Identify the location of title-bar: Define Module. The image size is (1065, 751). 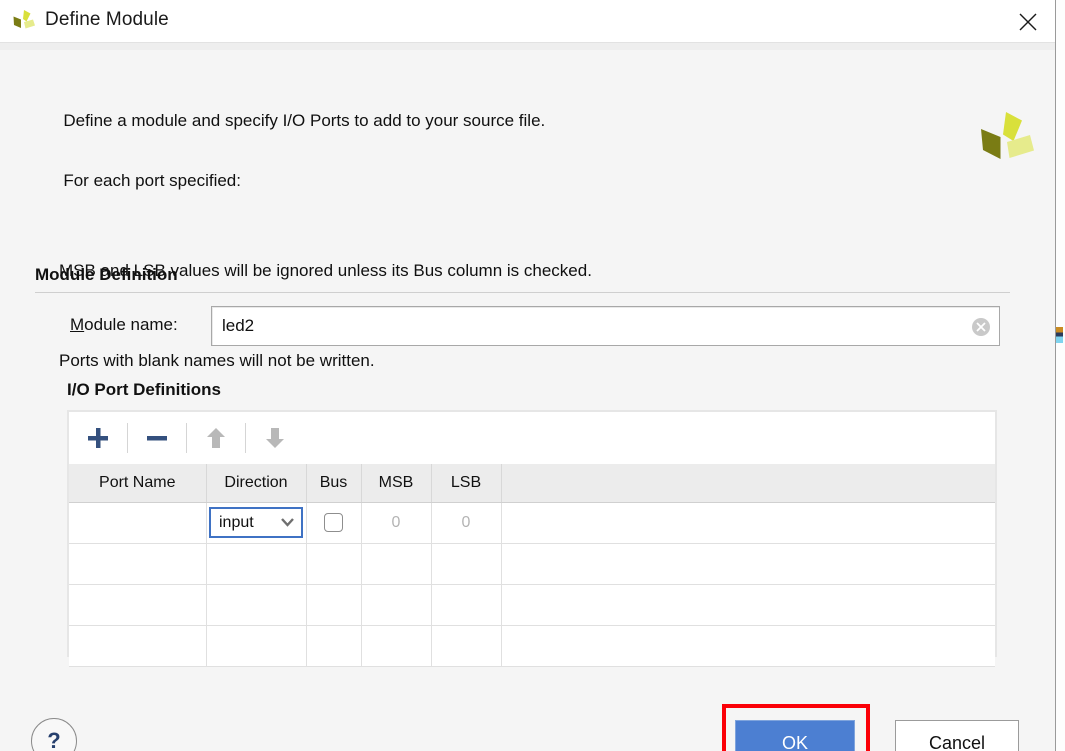
(527, 25).